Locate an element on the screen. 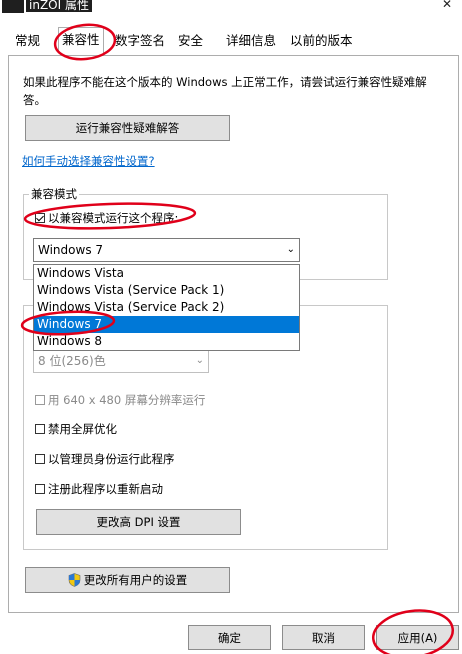 The height and width of the screenshot is (654, 462). all-users-button: 更改所有用户的设置 is located at coordinates (127, 580).